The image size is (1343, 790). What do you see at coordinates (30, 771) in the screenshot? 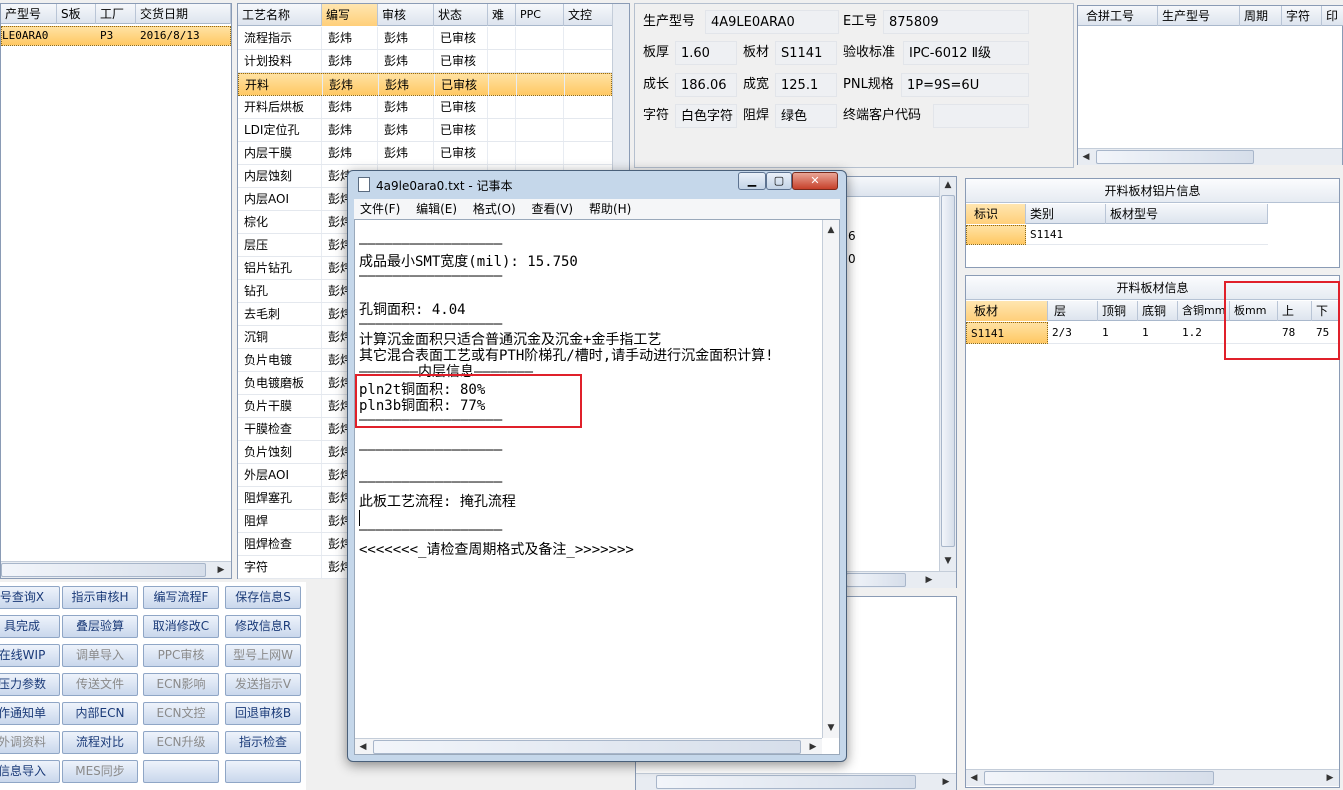
I see `action-button: 信息导入` at bounding box center [30, 771].